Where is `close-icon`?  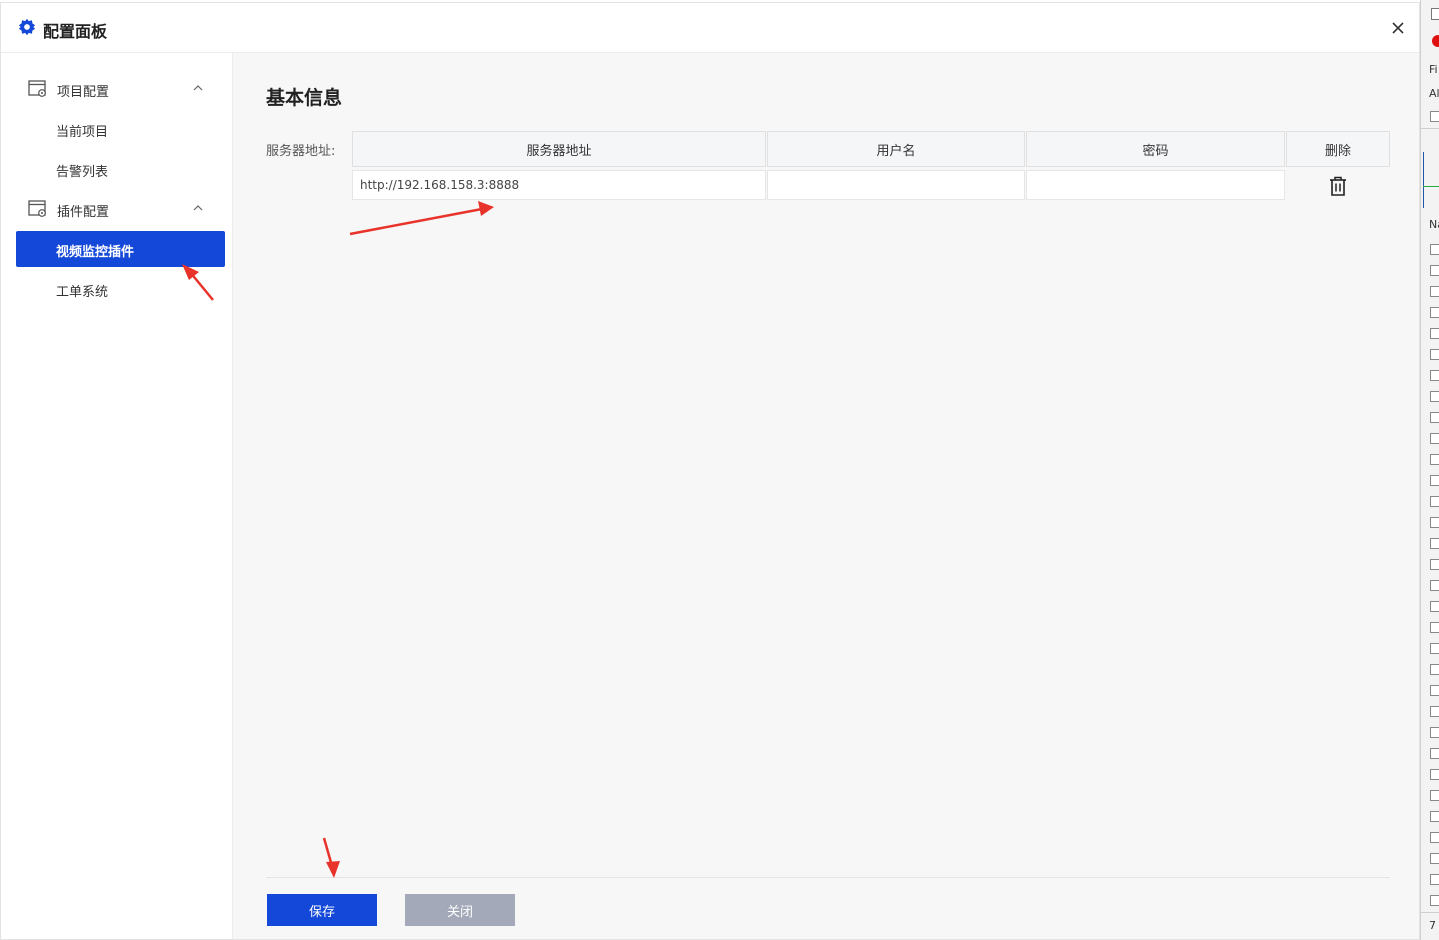 close-icon is located at coordinates (1398, 28).